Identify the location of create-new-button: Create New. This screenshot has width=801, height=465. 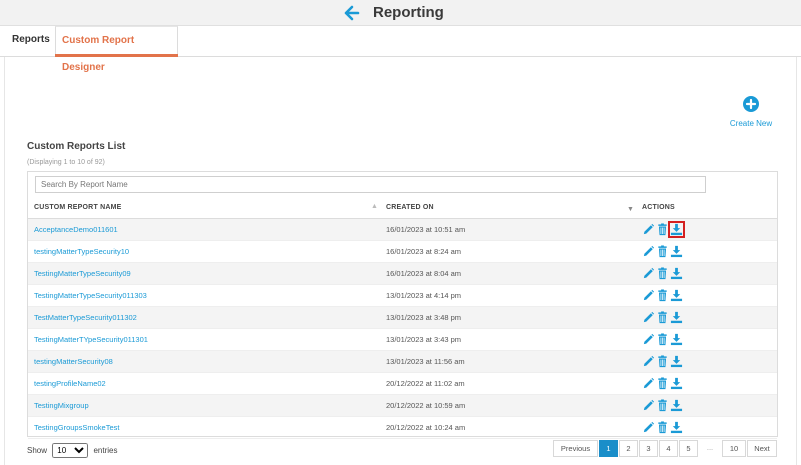
(751, 112).